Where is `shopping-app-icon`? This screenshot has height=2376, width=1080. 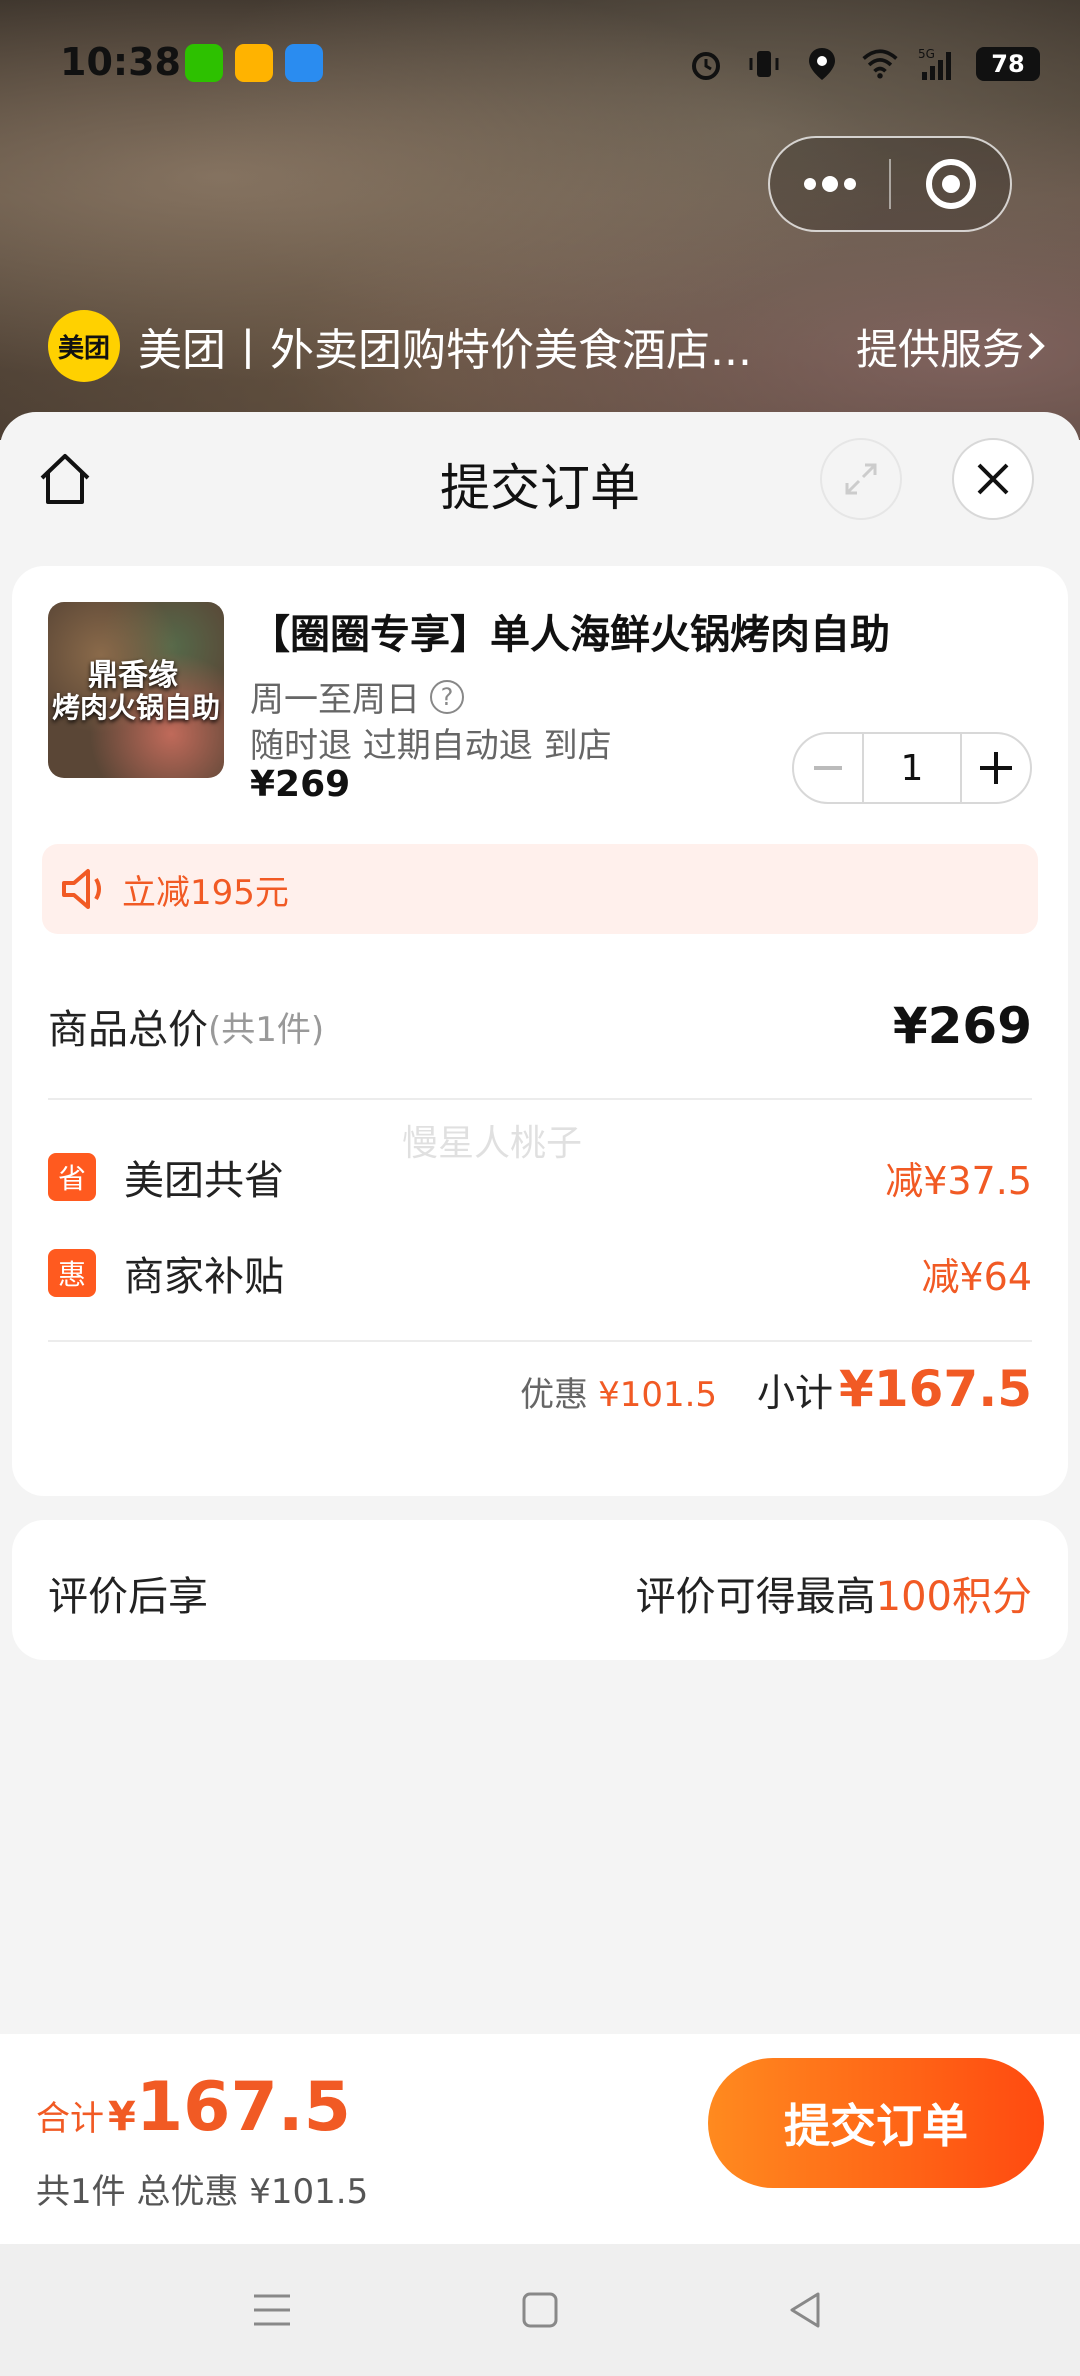
shopping-app-icon is located at coordinates (254, 63).